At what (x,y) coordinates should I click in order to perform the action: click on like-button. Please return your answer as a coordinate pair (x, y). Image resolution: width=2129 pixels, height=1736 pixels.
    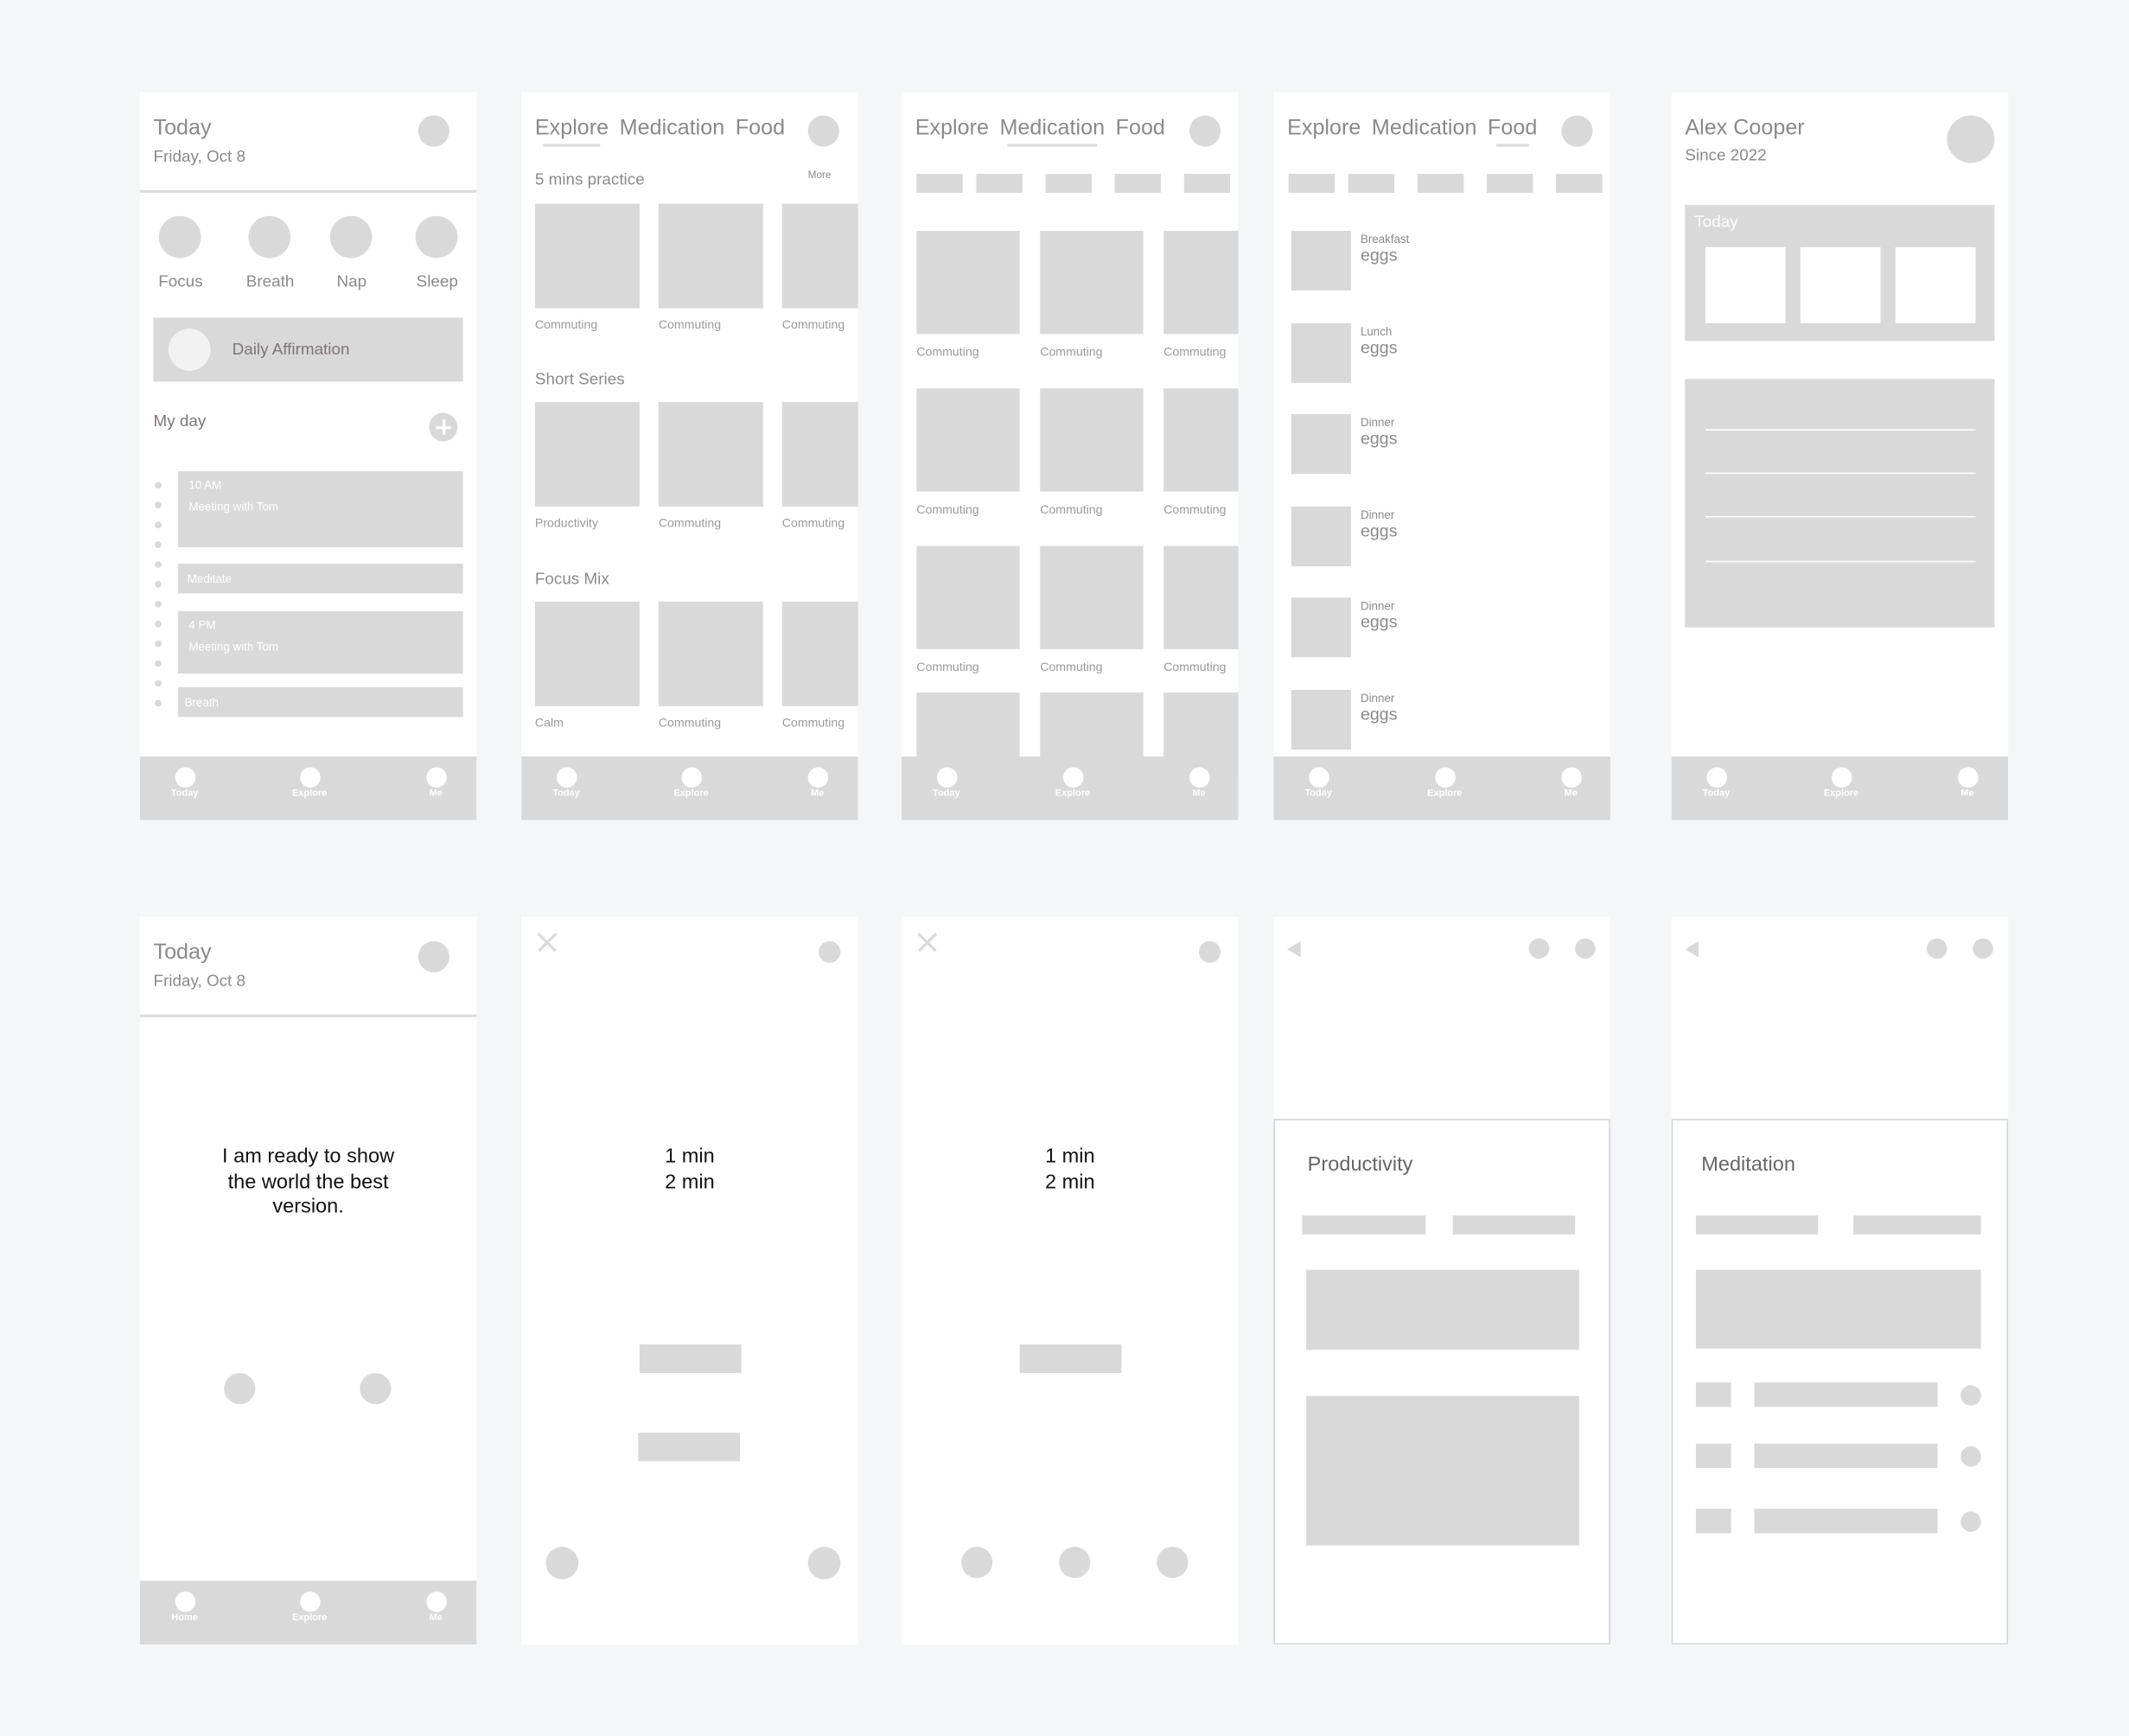
    Looking at the image, I should click on (240, 1389).